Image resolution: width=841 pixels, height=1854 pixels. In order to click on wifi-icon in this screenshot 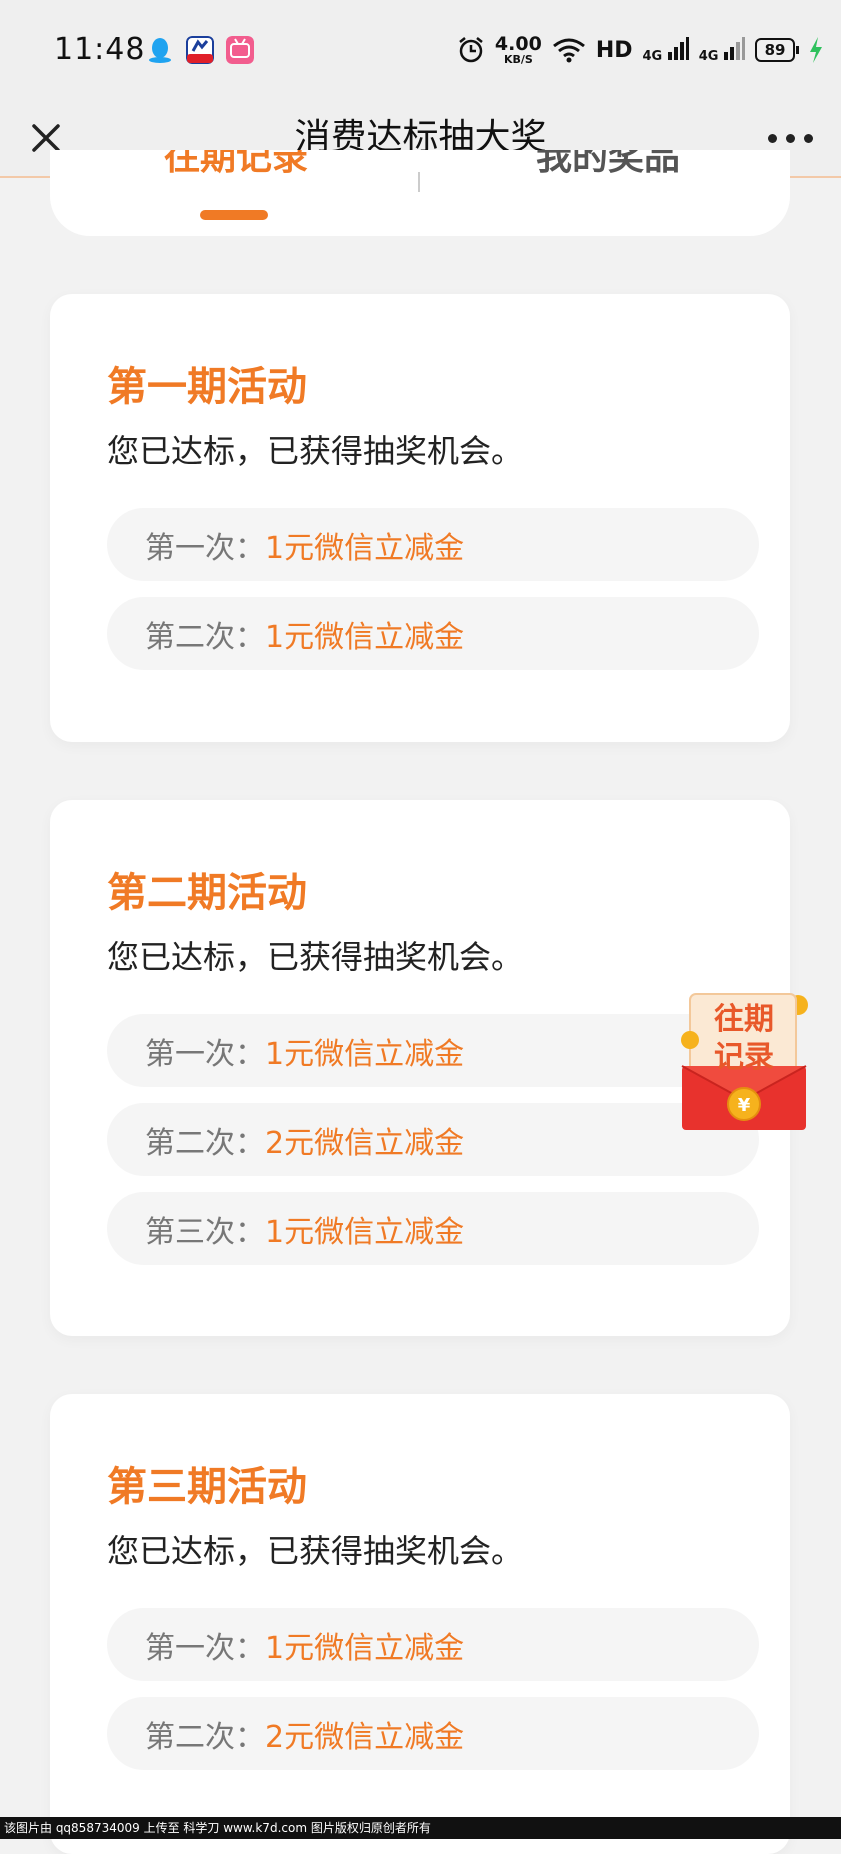, I will do `click(568, 50)`.